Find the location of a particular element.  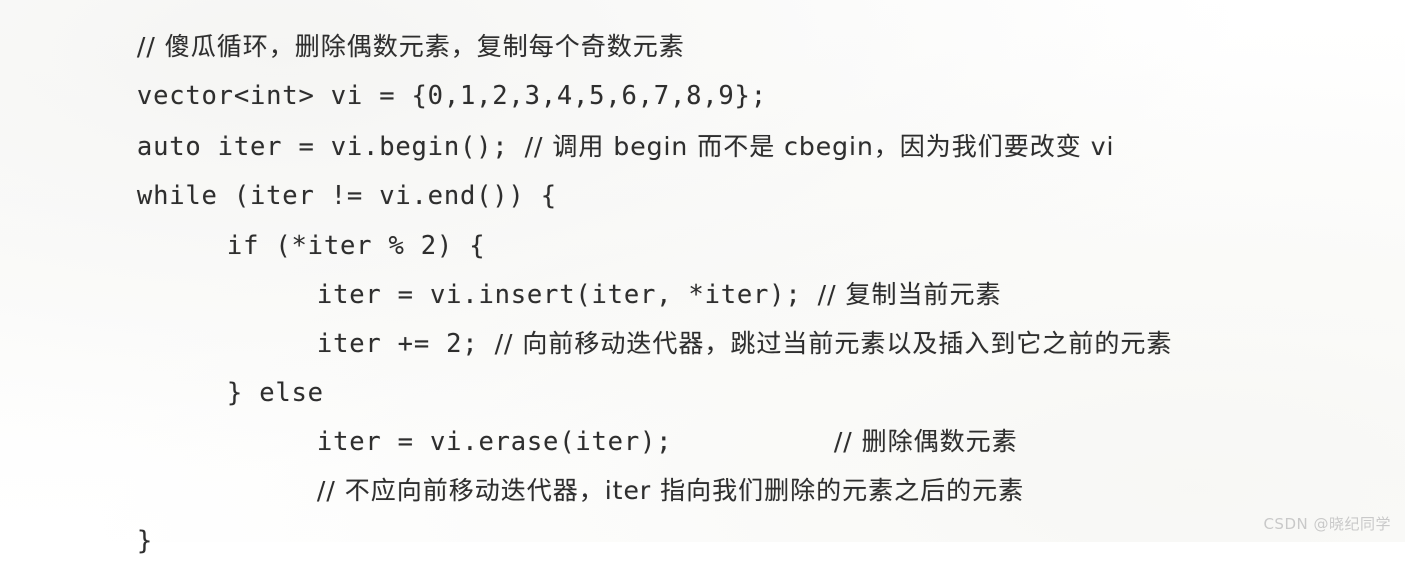

csdn-watermark: CSDN @晓纪同学 is located at coordinates (1327, 524).